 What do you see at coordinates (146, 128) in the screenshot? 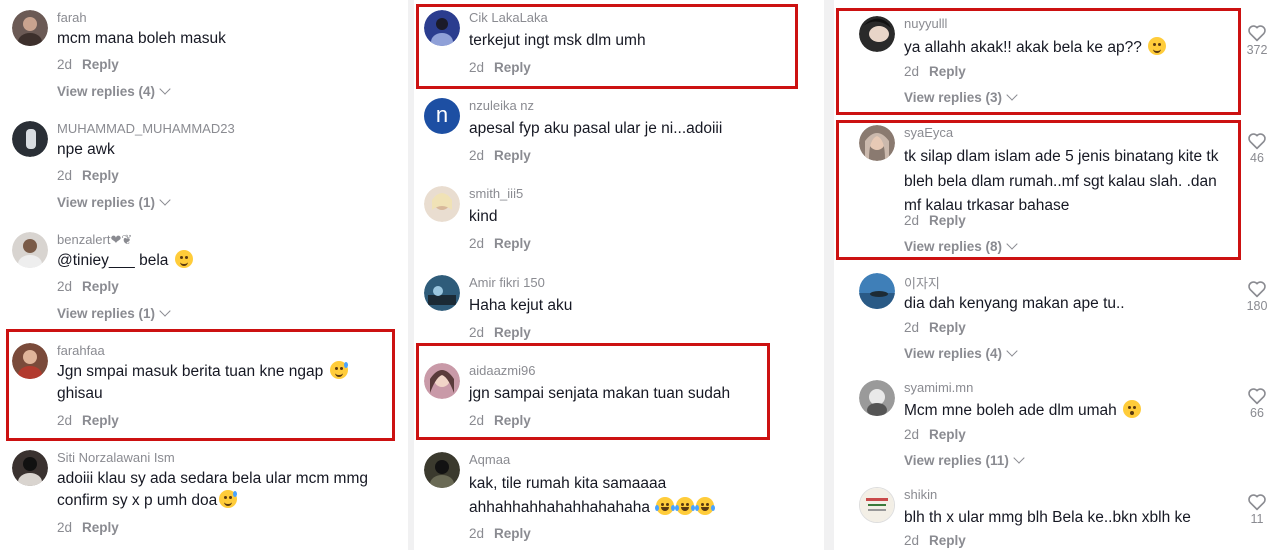
I see `username: MUHAMMAD_MUHAMMAD23` at bounding box center [146, 128].